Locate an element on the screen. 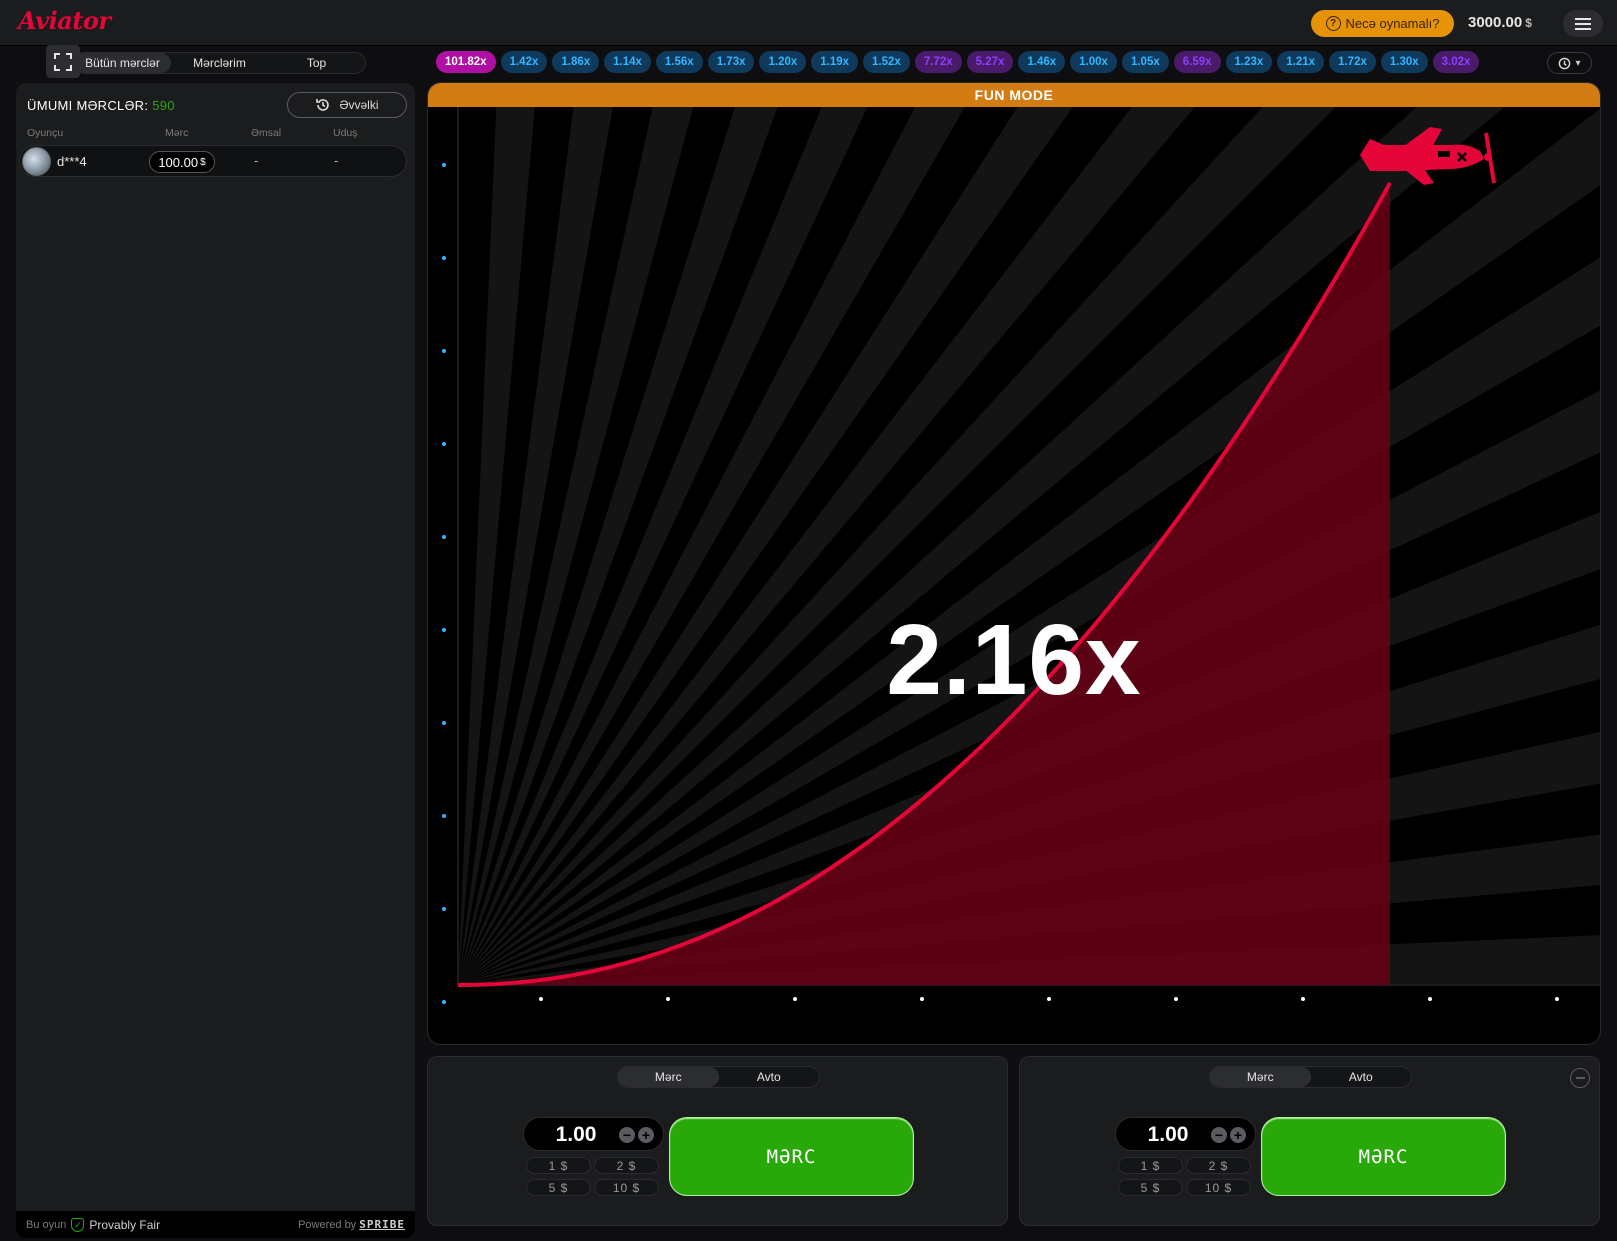 The width and height of the screenshot is (1617, 1241). tab-all-bets: Bütün mərclər is located at coordinates (122, 63).